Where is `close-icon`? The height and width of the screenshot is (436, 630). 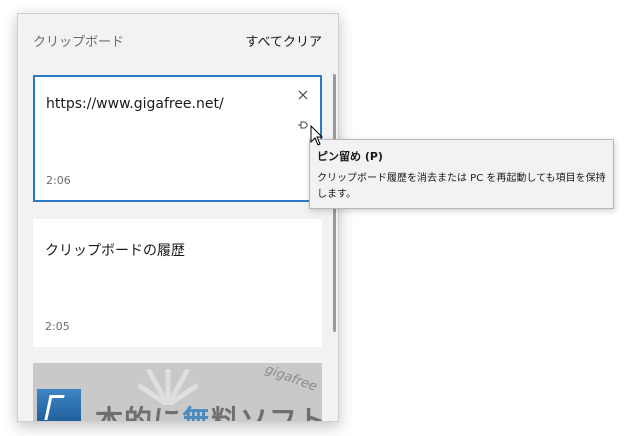
close-icon is located at coordinates (303, 94).